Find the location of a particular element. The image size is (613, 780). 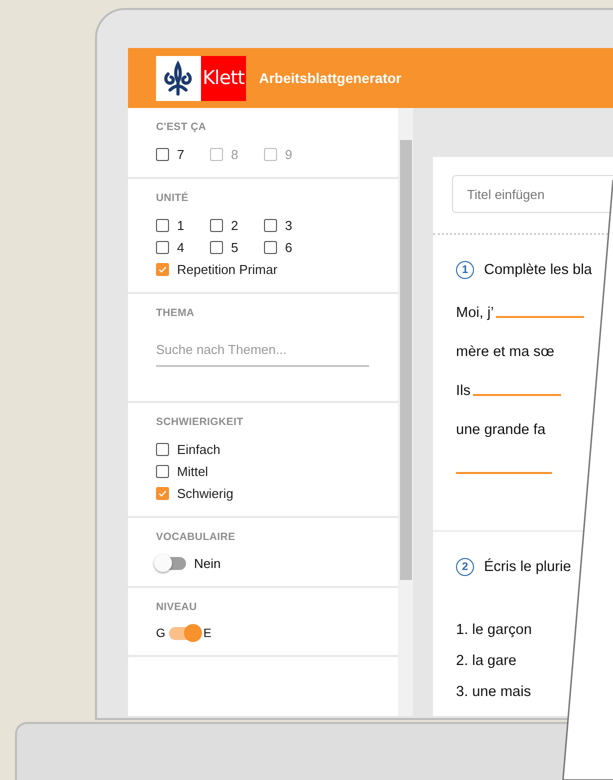

sentence-text: Moi, j’ is located at coordinates (475, 313).